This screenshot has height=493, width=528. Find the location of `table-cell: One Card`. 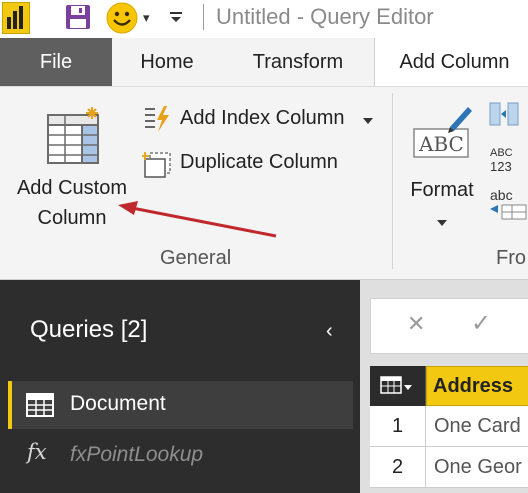

table-cell: One Card is located at coordinates (477, 426).